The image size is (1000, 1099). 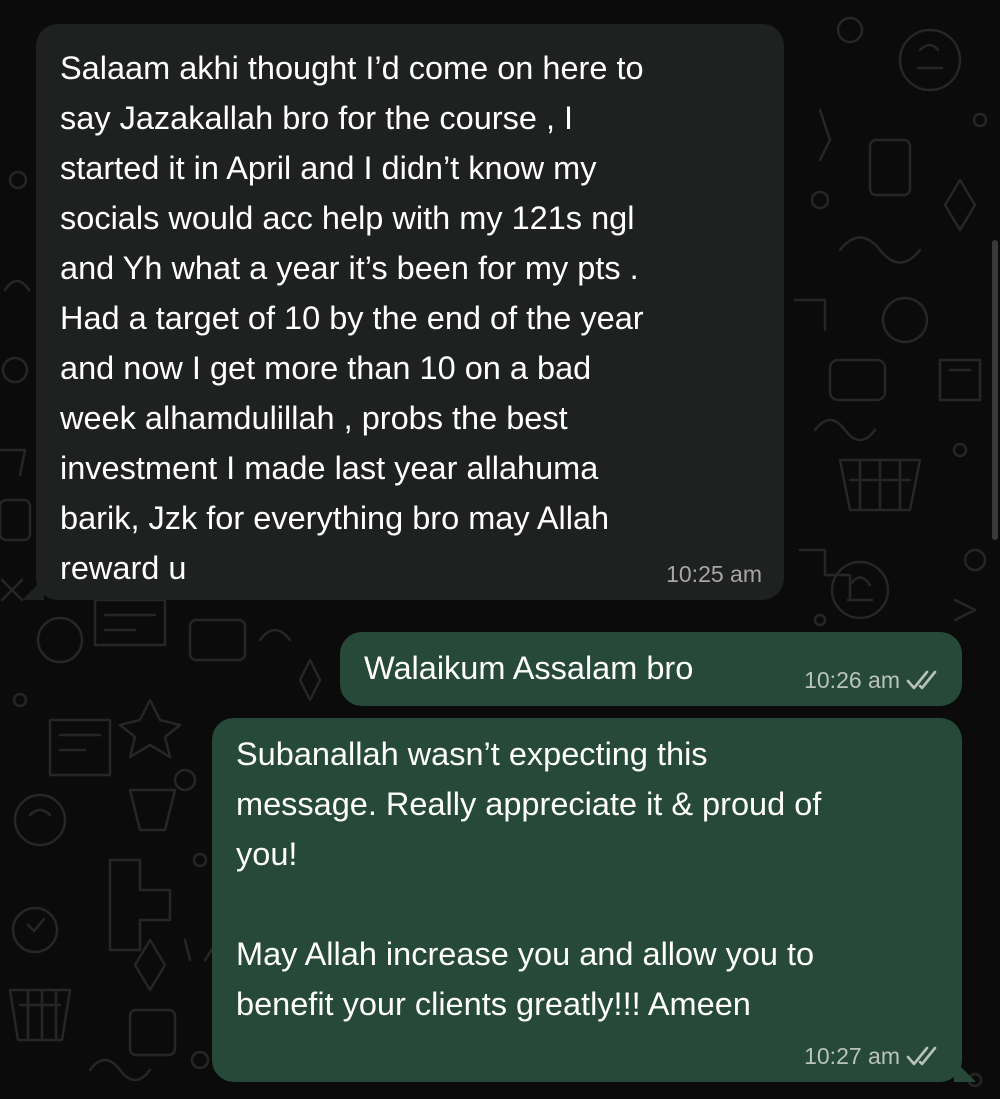 I want to click on message-timestamp: 10:26 am, so click(x=852, y=680).